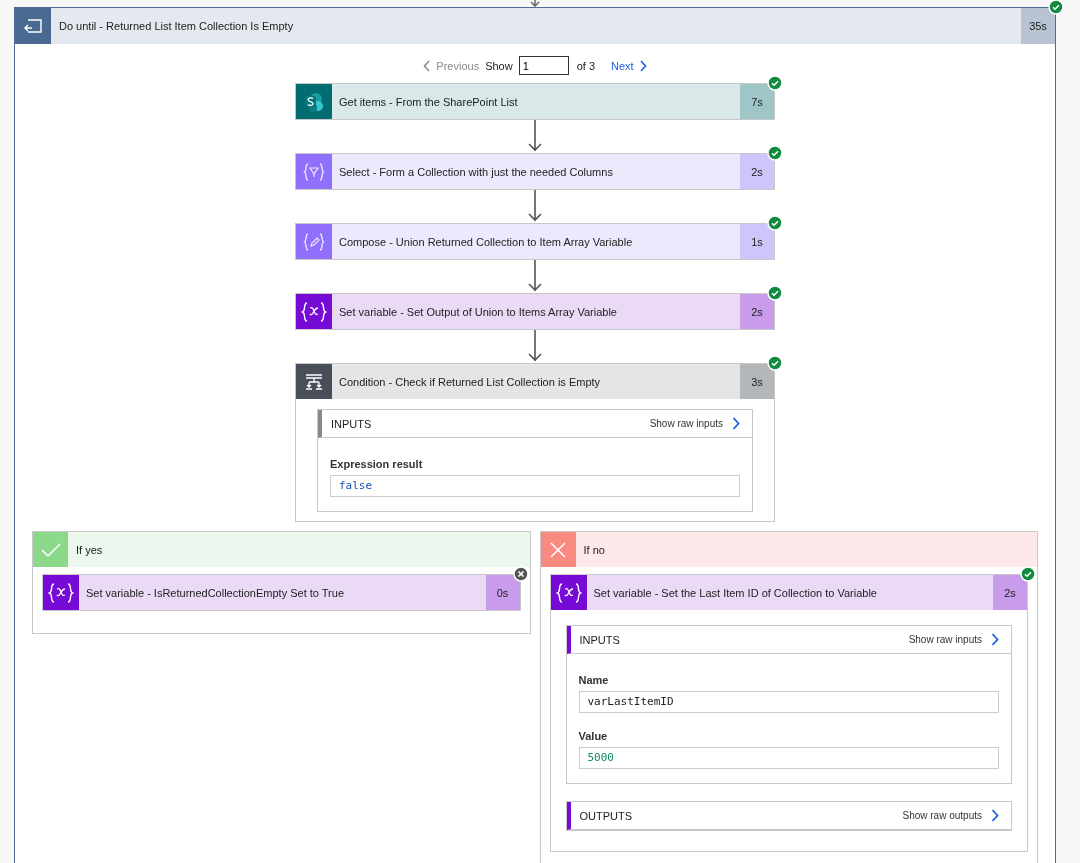  I want to click on value-field: false, so click(535, 486).